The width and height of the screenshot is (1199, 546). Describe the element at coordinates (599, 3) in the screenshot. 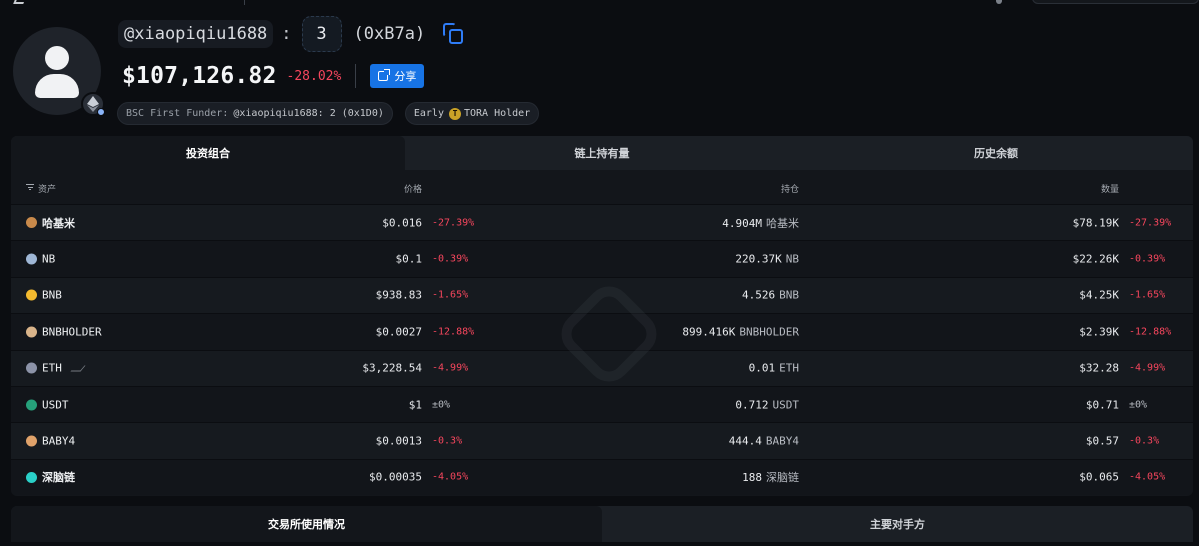

I see `top-strip` at that location.